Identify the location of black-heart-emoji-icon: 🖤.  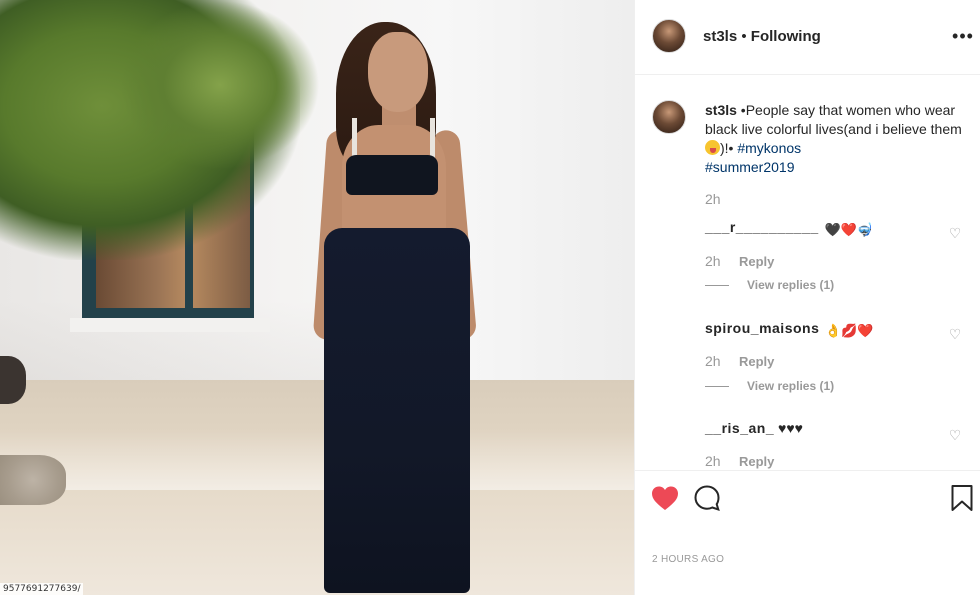
(832, 229).